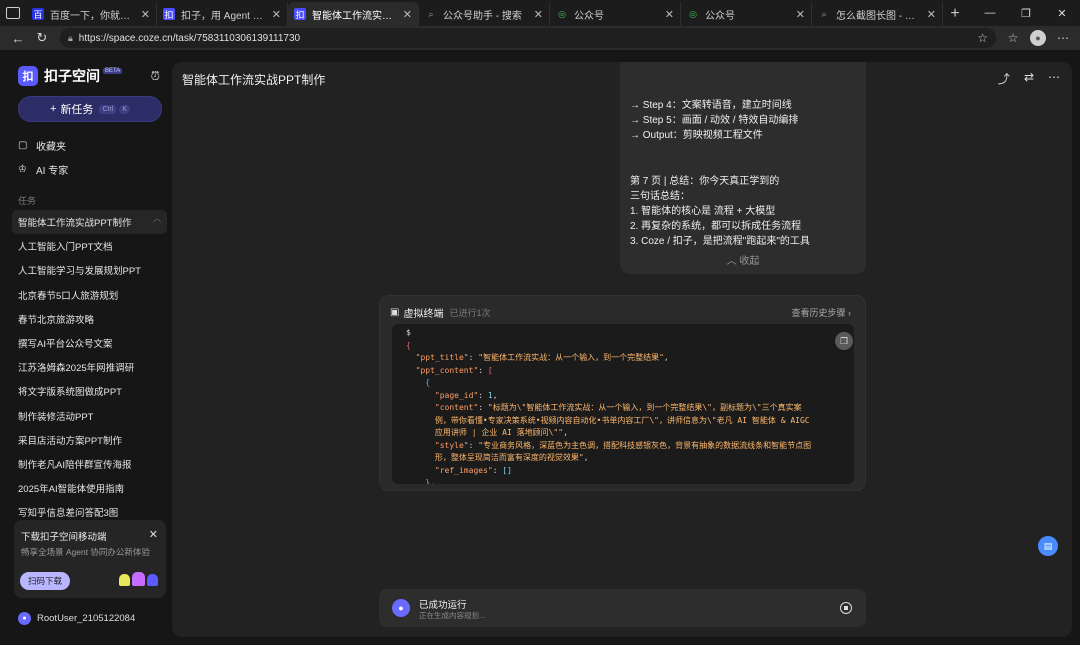  I want to click on collapse-button: ︿ 收起, so click(743, 259).